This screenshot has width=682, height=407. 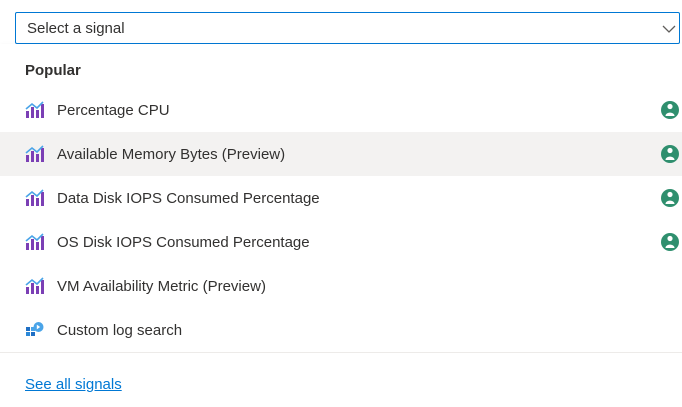 What do you see at coordinates (669, 29) in the screenshot?
I see `chevron-down-icon` at bounding box center [669, 29].